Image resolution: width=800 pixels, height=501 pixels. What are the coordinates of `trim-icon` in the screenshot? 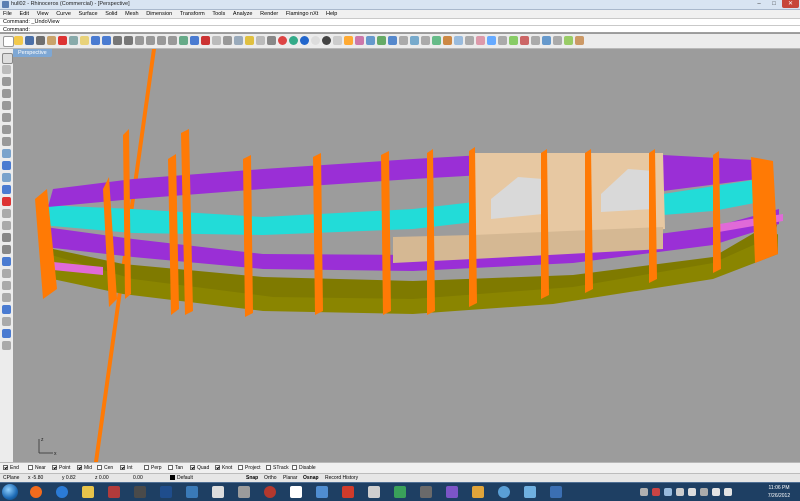 It's located at (6, 237).